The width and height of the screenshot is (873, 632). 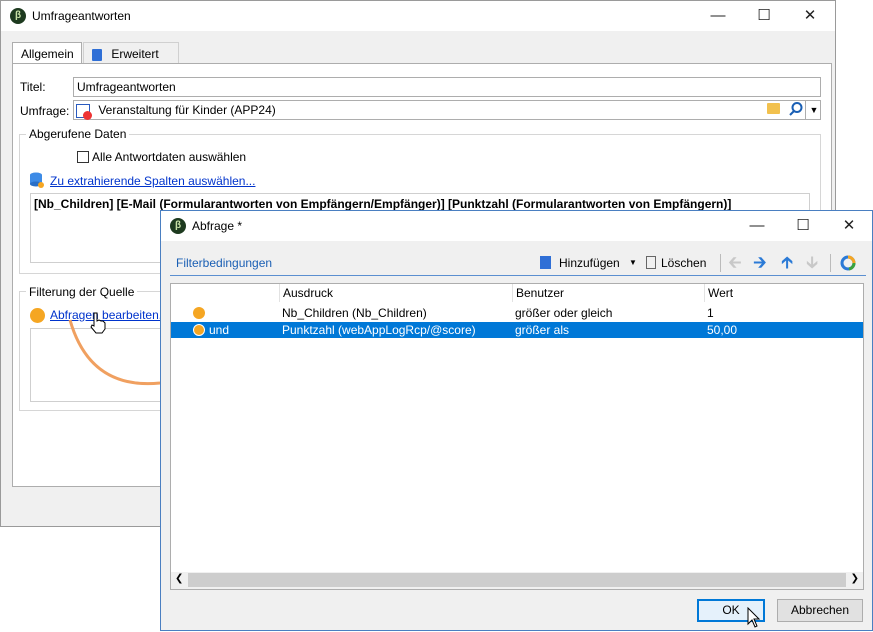 What do you see at coordinates (354, 313) in the screenshot?
I see `row-expression: Nb_Children (Nb_Children)` at bounding box center [354, 313].